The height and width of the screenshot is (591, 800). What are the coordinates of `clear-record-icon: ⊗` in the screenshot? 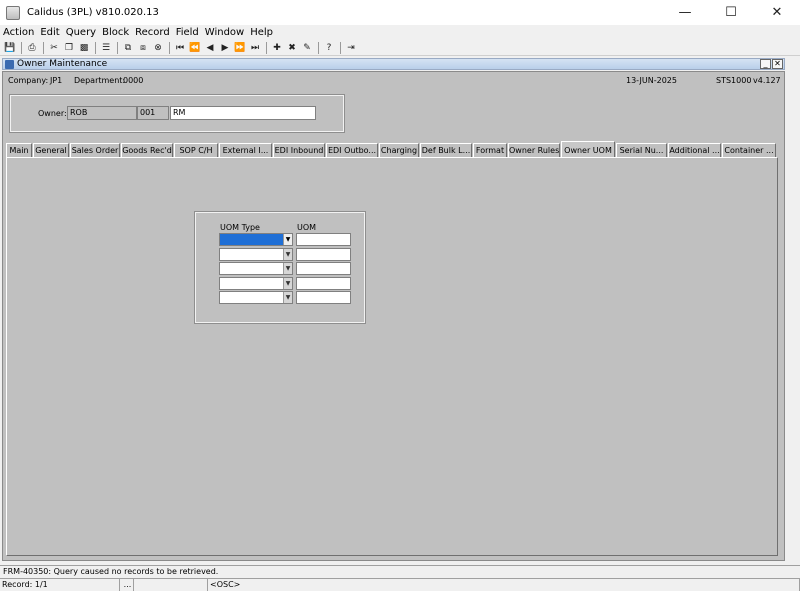 It's located at (158, 48).